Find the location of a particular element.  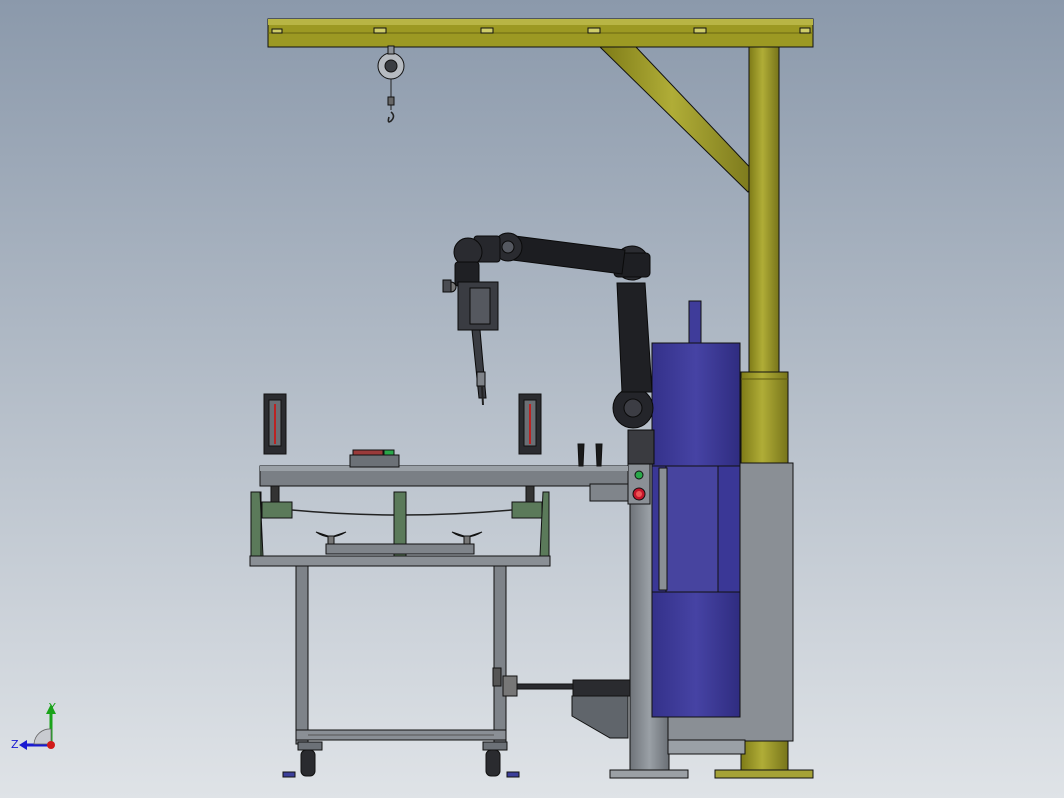

controller-cabinet is located at coordinates (696, 509).